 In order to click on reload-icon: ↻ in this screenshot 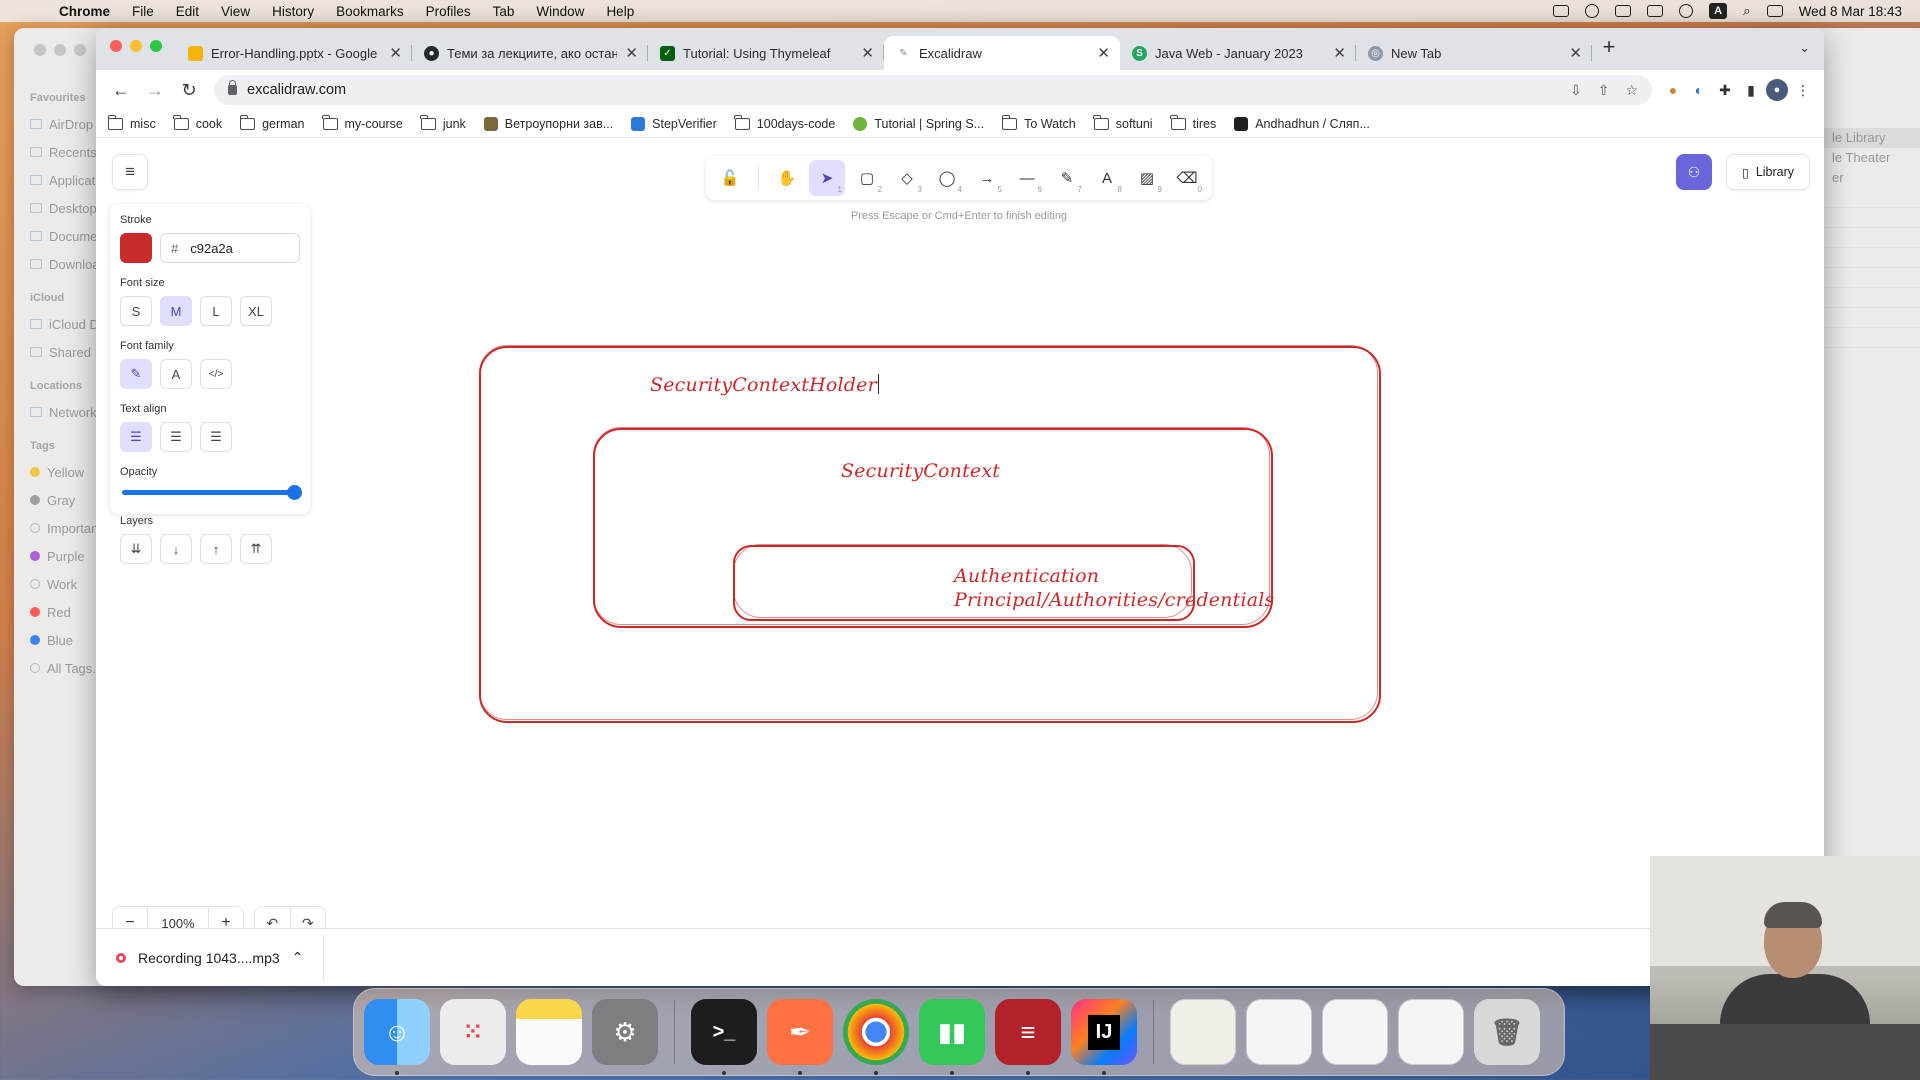, I will do `click(189, 90)`.